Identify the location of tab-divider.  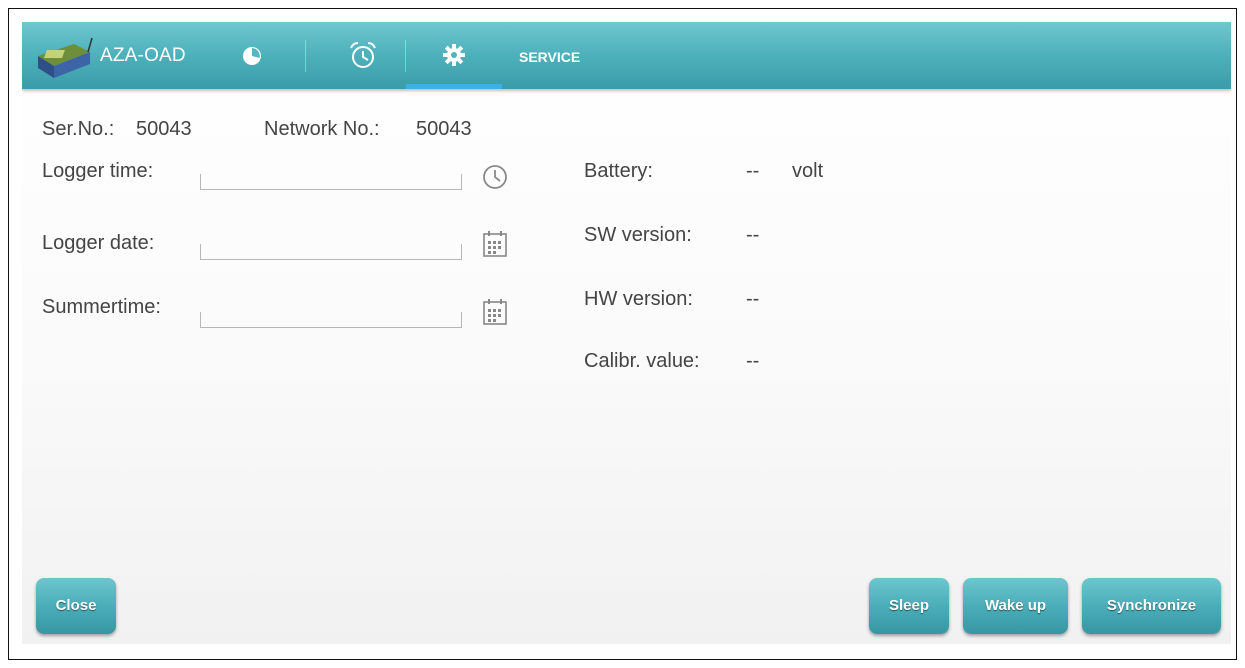
(305, 56).